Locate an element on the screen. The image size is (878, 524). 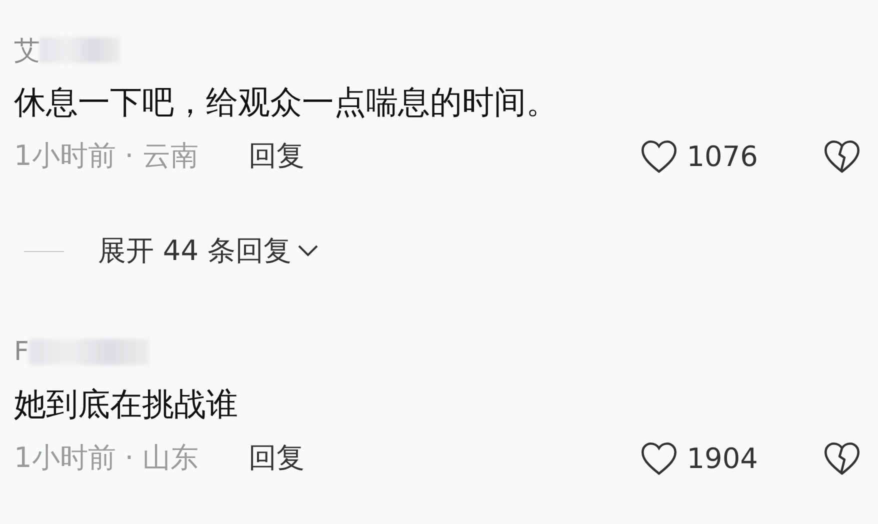
chevron-down-icon is located at coordinates (308, 251).